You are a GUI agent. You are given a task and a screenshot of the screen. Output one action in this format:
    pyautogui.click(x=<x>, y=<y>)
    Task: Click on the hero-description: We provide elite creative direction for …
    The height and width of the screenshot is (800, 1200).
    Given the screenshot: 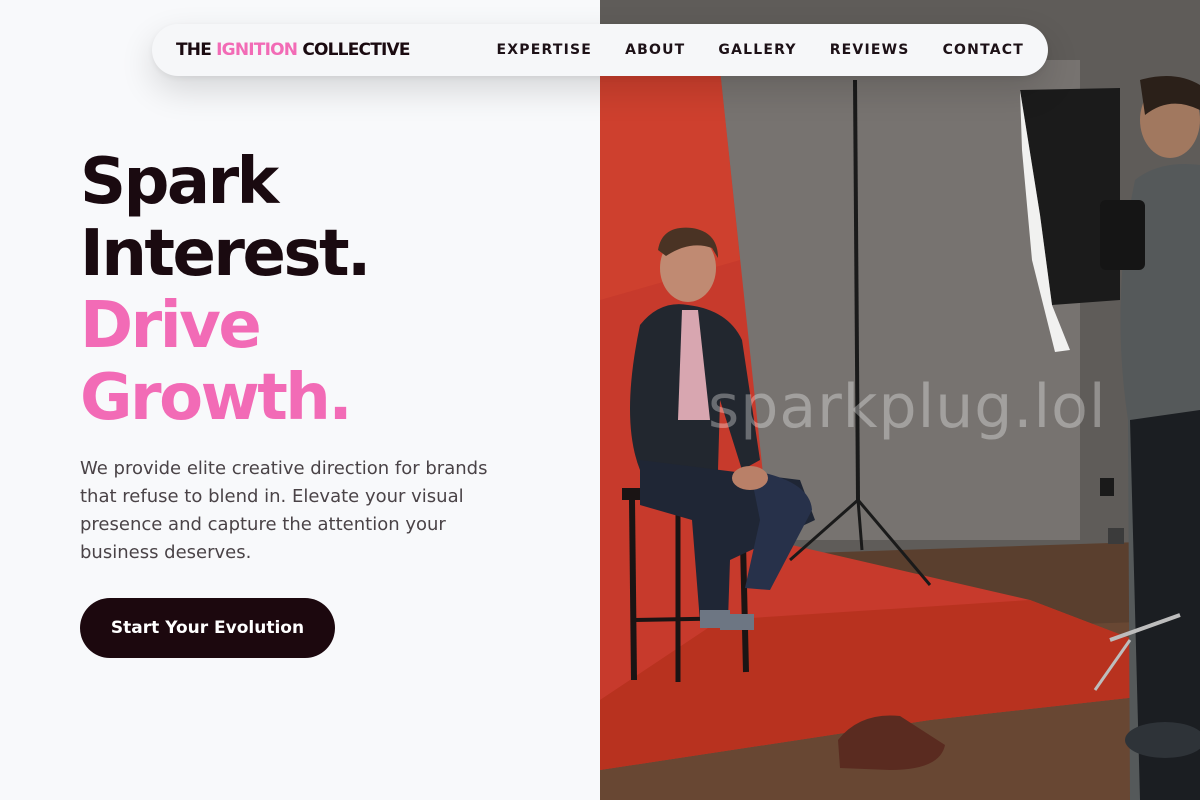 What is the action you would take?
    pyautogui.click(x=284, y=510)
    